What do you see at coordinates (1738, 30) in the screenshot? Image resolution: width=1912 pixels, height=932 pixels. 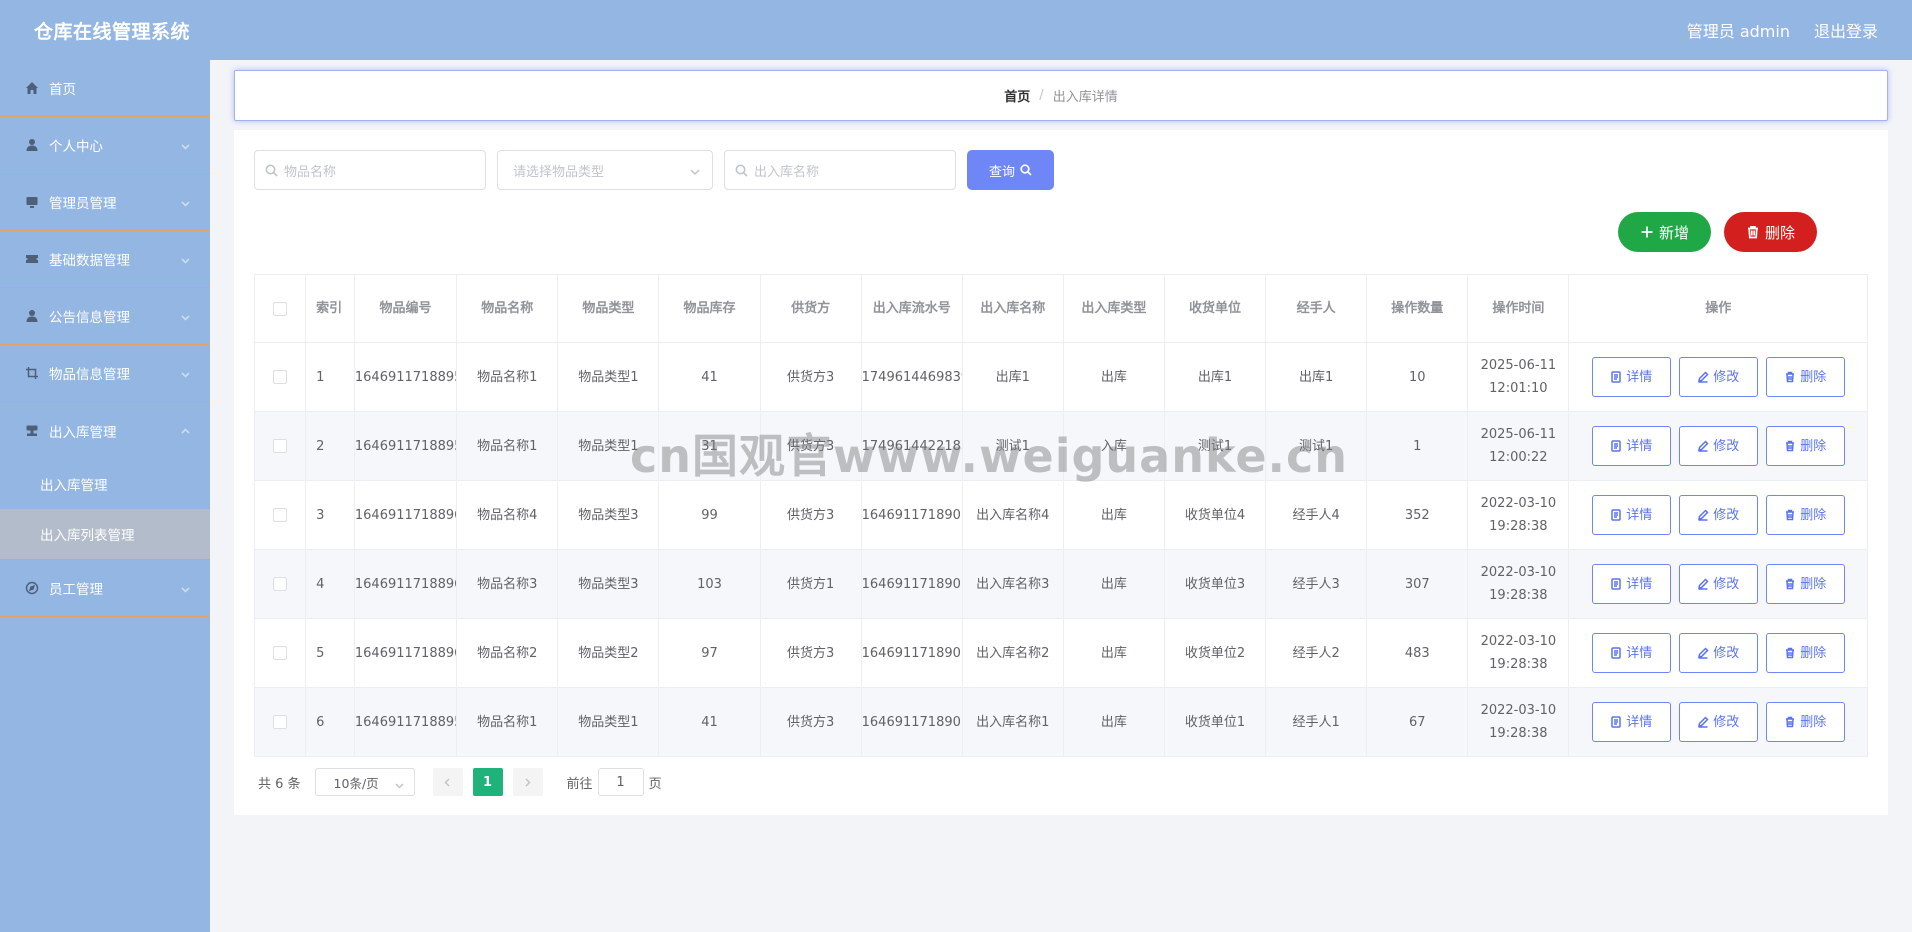 I see `admin-user-label: 管理员 admin` at bounding box center [1738, 30].